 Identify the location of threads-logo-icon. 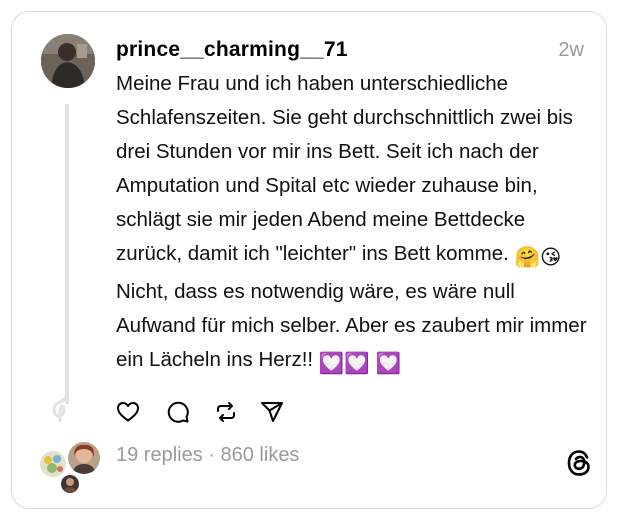
(579, 463).